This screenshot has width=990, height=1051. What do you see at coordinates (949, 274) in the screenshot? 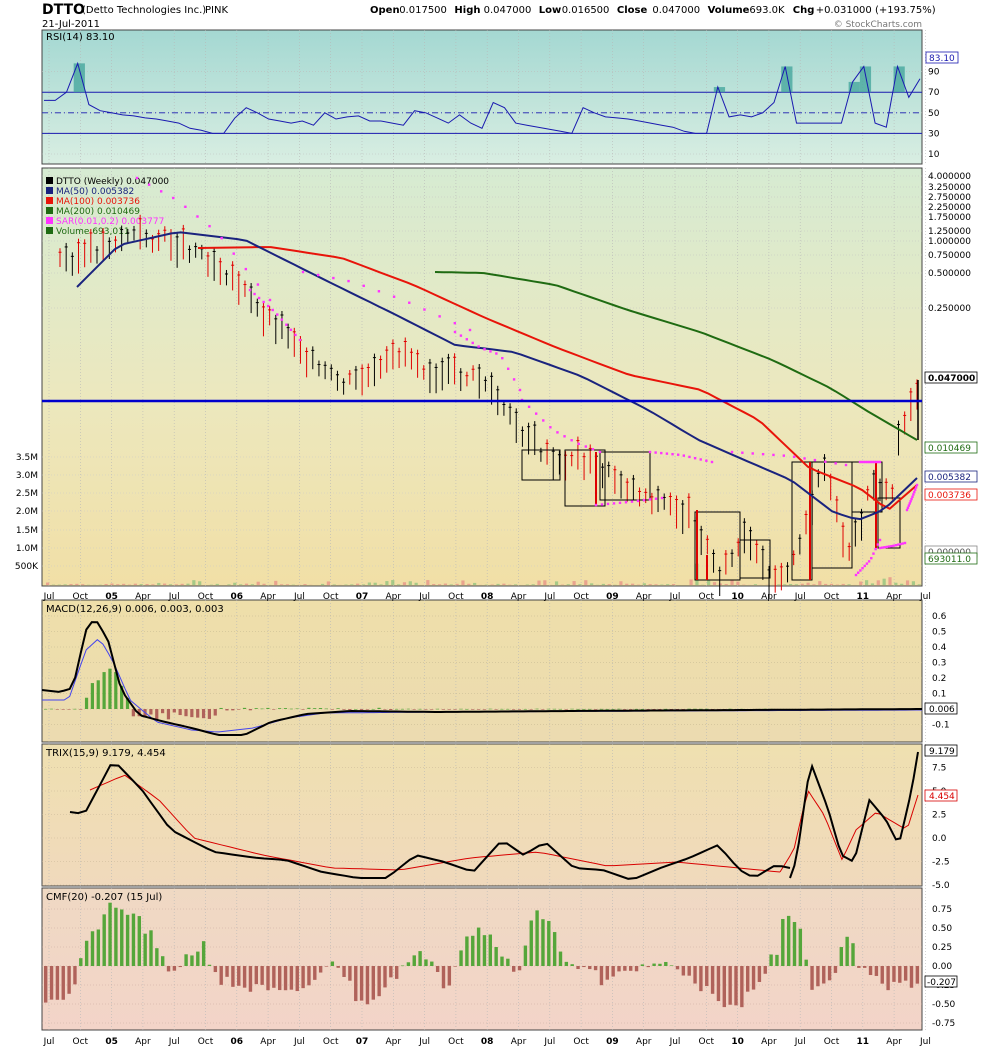
I see `y-tick-label: 0.500000` at bounding box center [949, 274].